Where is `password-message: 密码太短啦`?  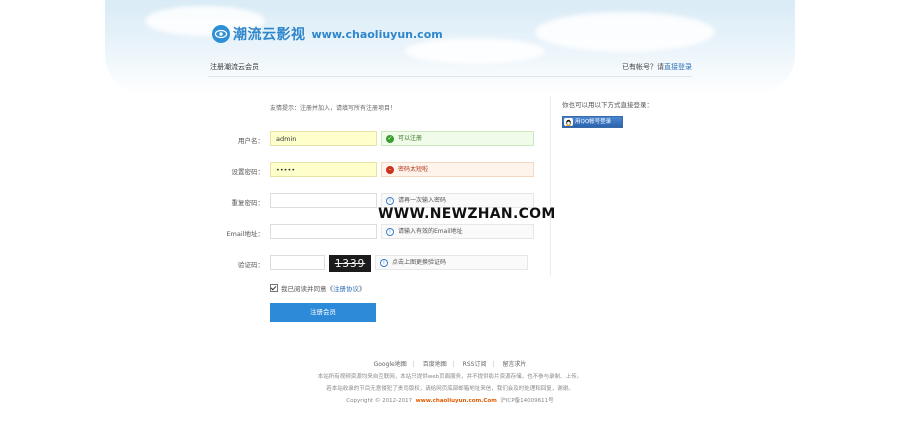
password-message: 密码太短啦 is located at coordinates (413, 169).